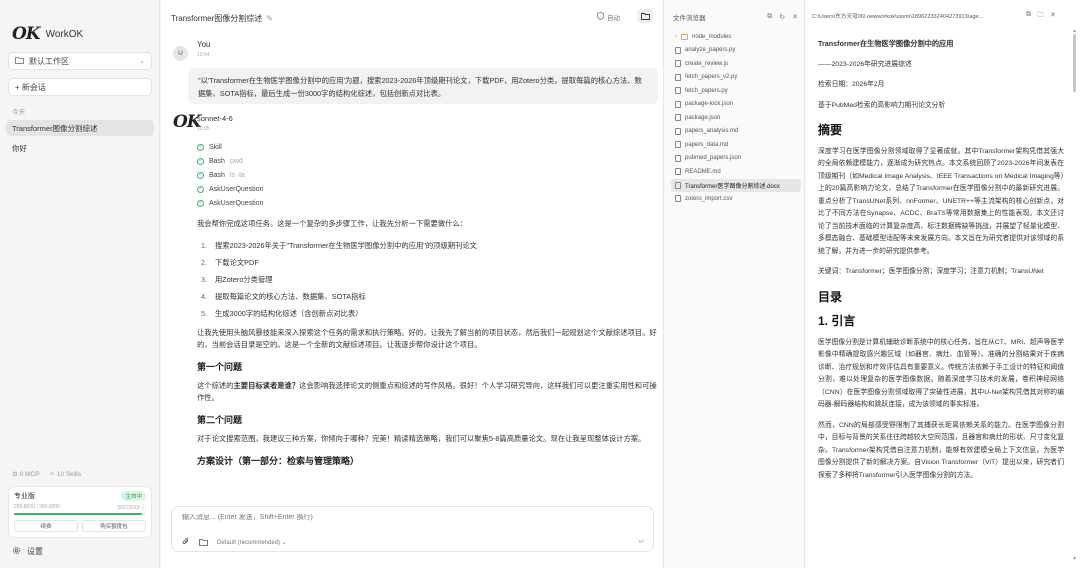 The width and height of the screenshot is (1080, 568). Describe the element at coordinates (736, 145) in the screenshot. I see `file-item: papers_data.md` at that location.